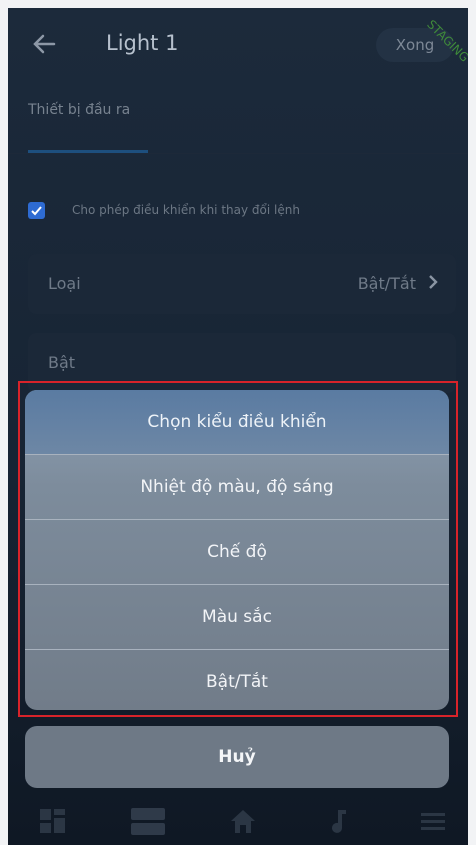  I want to click on menu-icon, so click(433, 821).